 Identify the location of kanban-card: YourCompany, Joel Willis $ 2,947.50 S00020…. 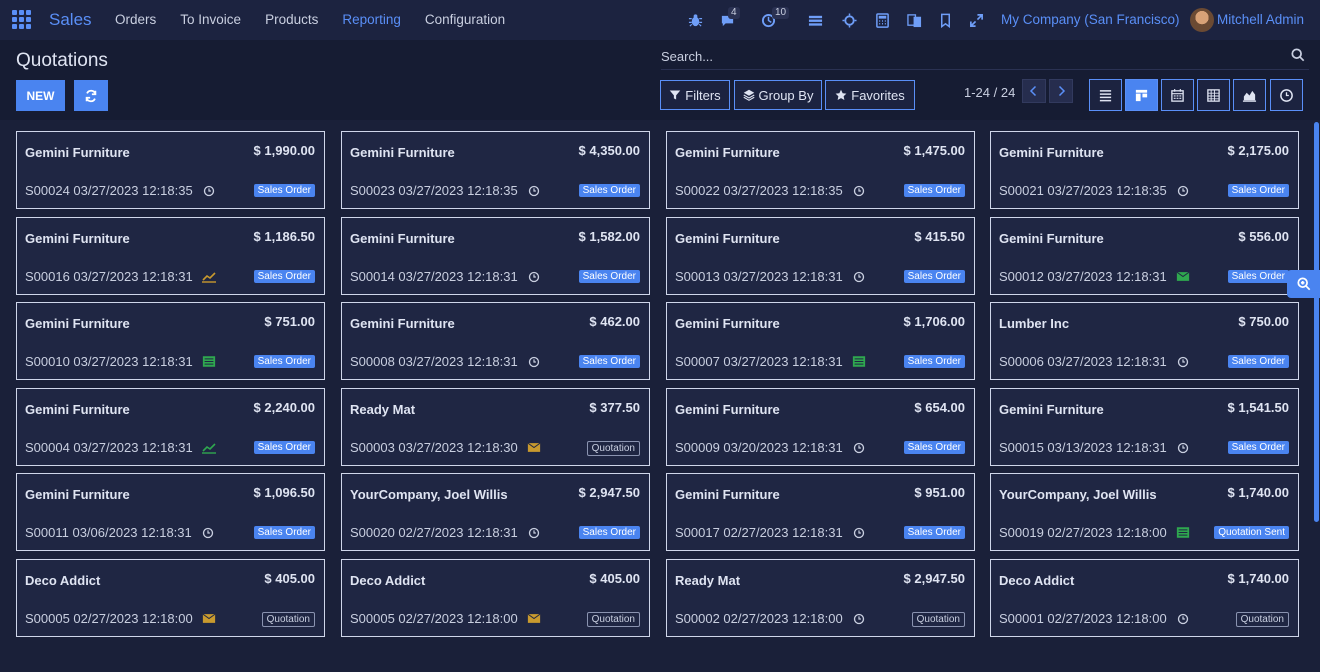
(495, 512).